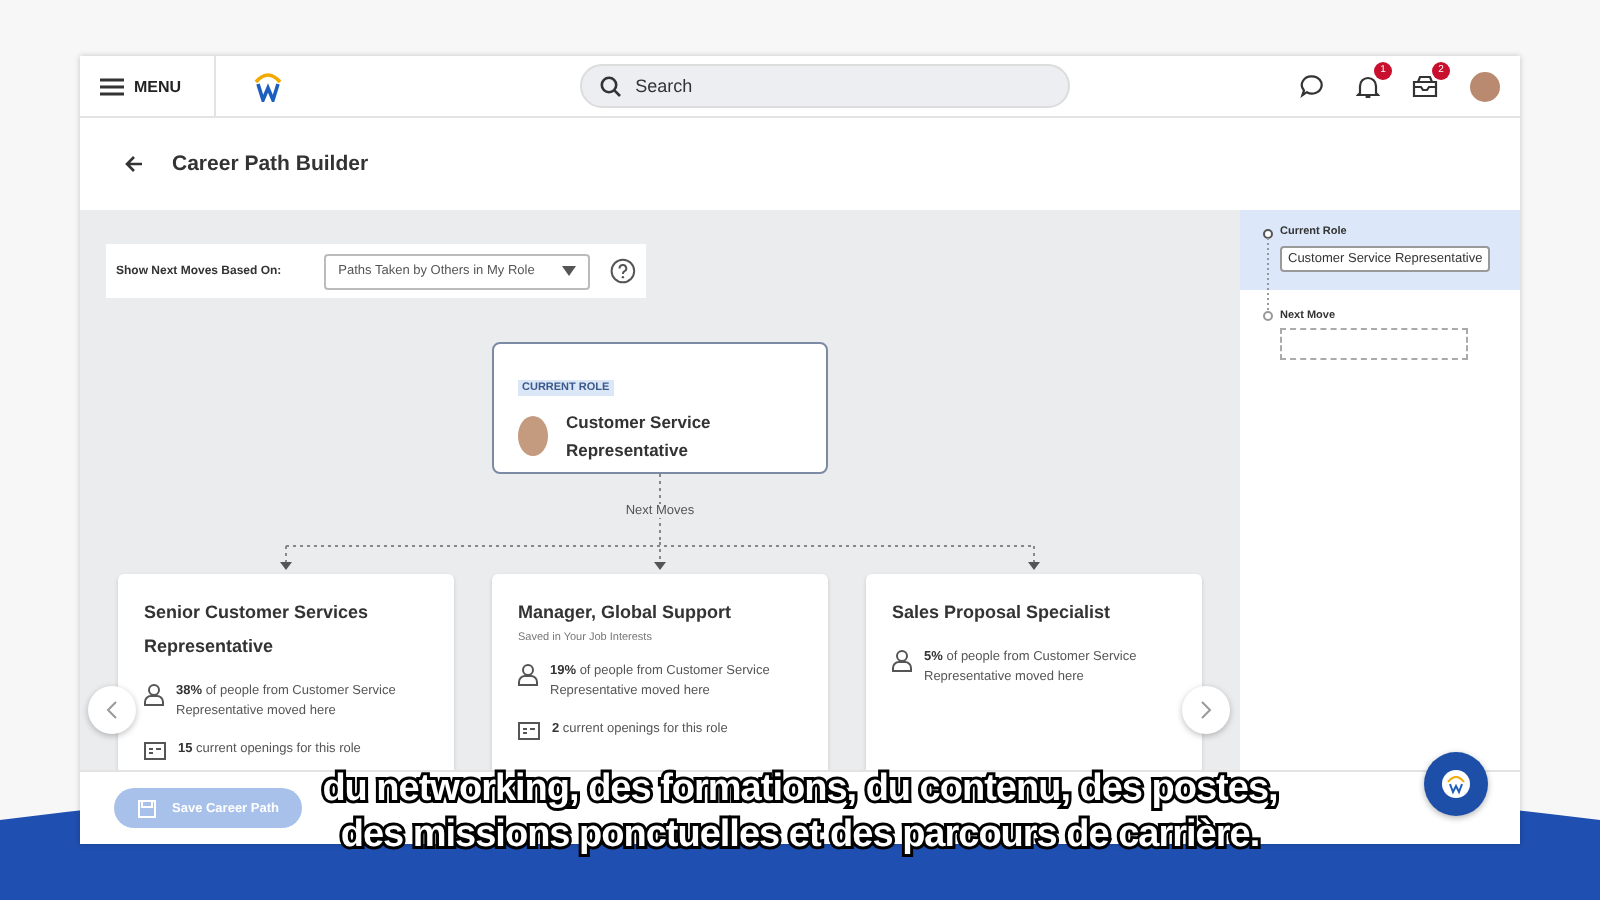  Describe the element at coordinates (112, 710) in the screenshot. I see `chevron-left-icon` at that location.